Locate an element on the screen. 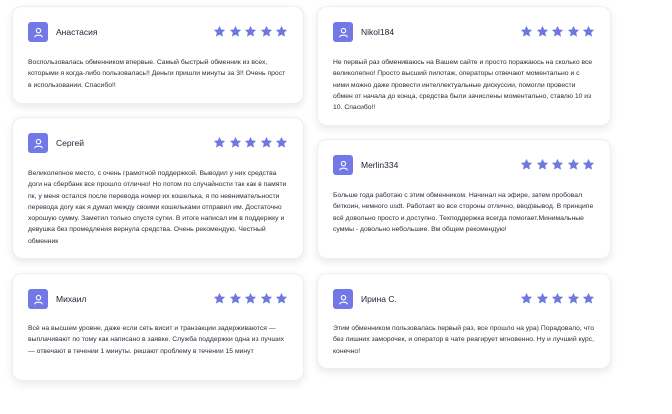 The image size is (672, 414). reviewer-name: Ирина С. is located at coordinates (379, 299).